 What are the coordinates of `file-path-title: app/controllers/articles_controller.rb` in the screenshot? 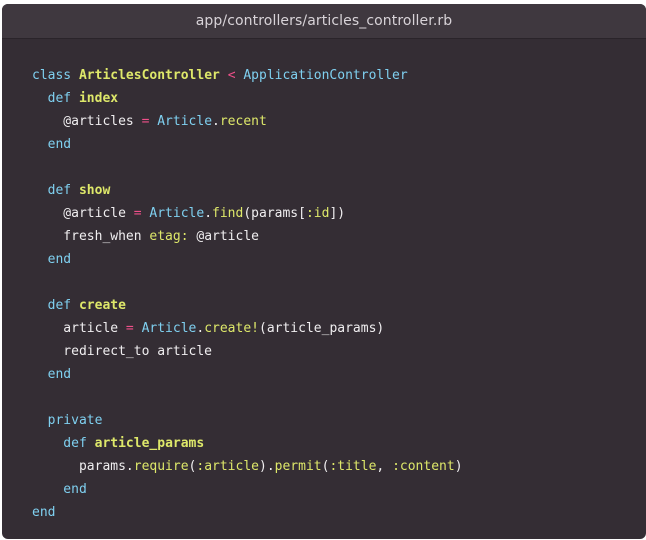 It's located at (324, 21).